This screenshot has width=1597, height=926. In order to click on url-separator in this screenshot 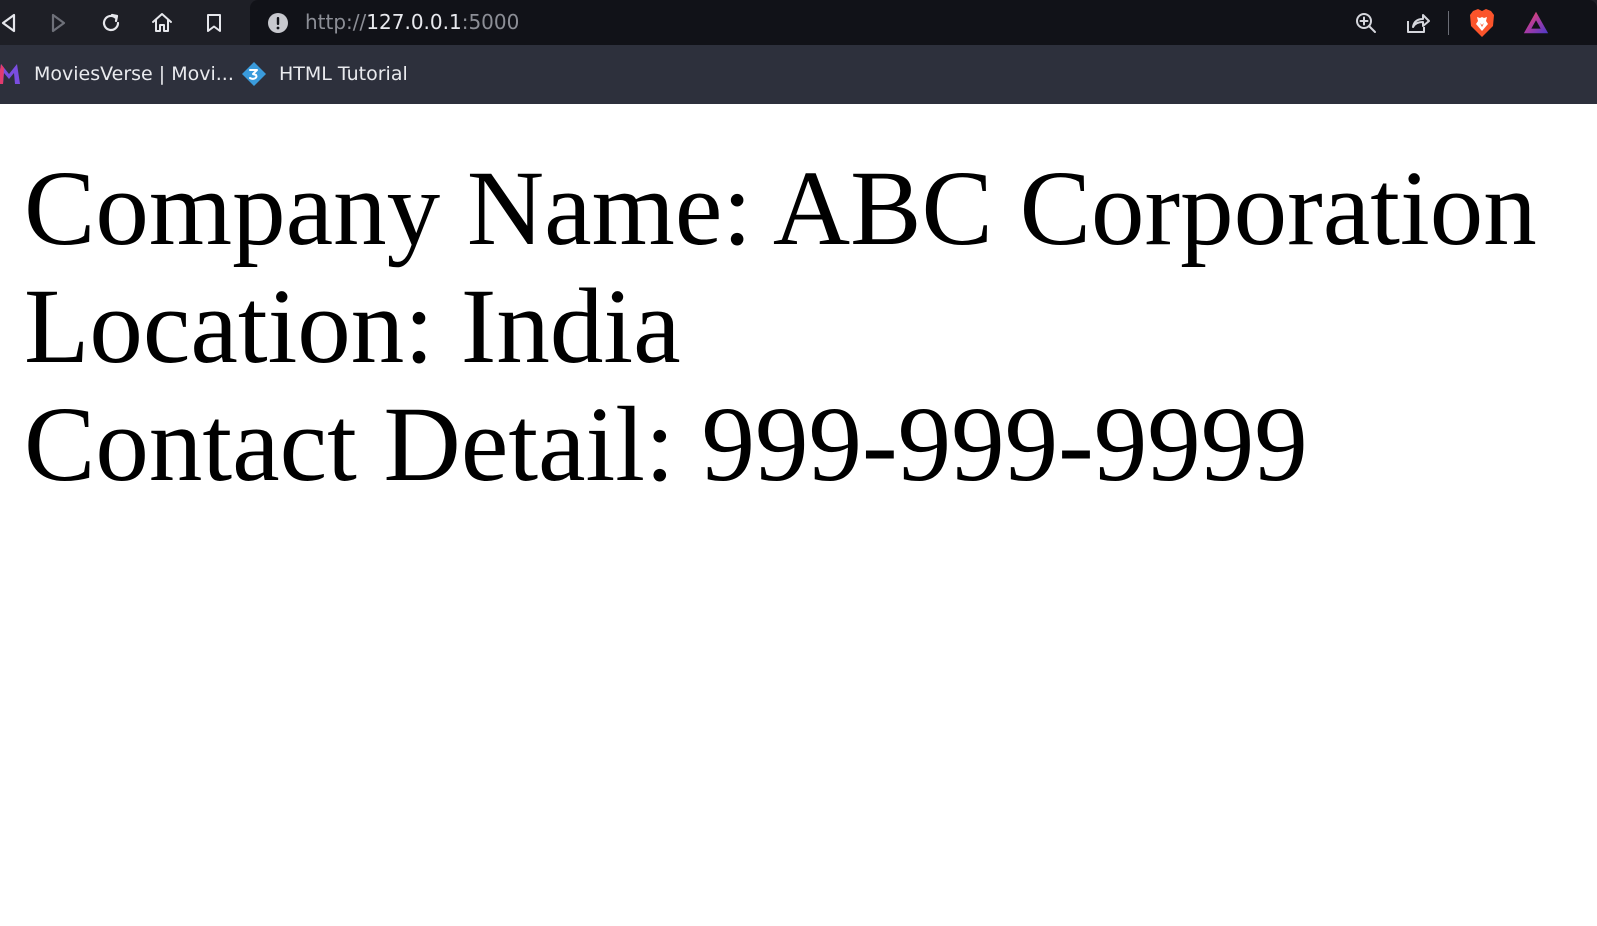, I will do `click(1448, 23)`.